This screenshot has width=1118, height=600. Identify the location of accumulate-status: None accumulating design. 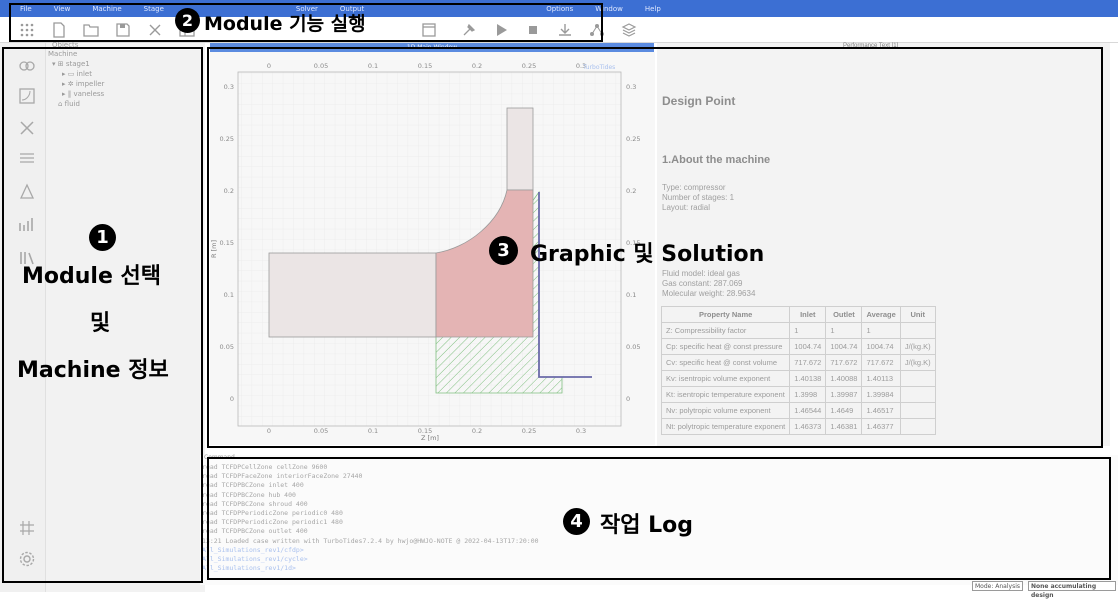
(1072, 590).